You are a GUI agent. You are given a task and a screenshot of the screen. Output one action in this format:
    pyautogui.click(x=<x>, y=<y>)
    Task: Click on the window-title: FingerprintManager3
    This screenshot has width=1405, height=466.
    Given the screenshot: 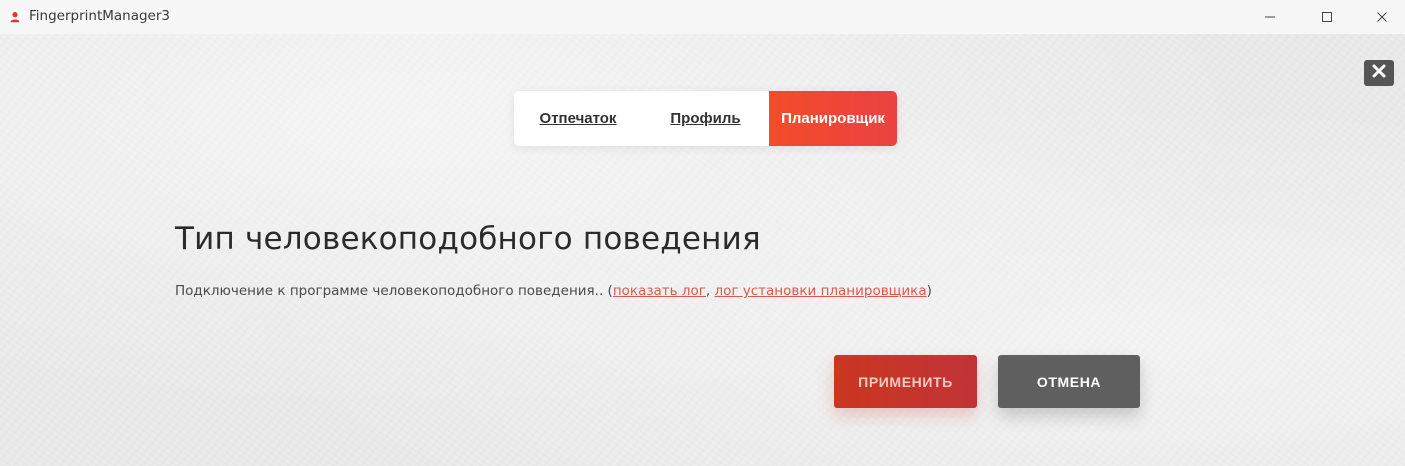 What is the action you would take?
    pyautogui.click(x=99, y=16)
    